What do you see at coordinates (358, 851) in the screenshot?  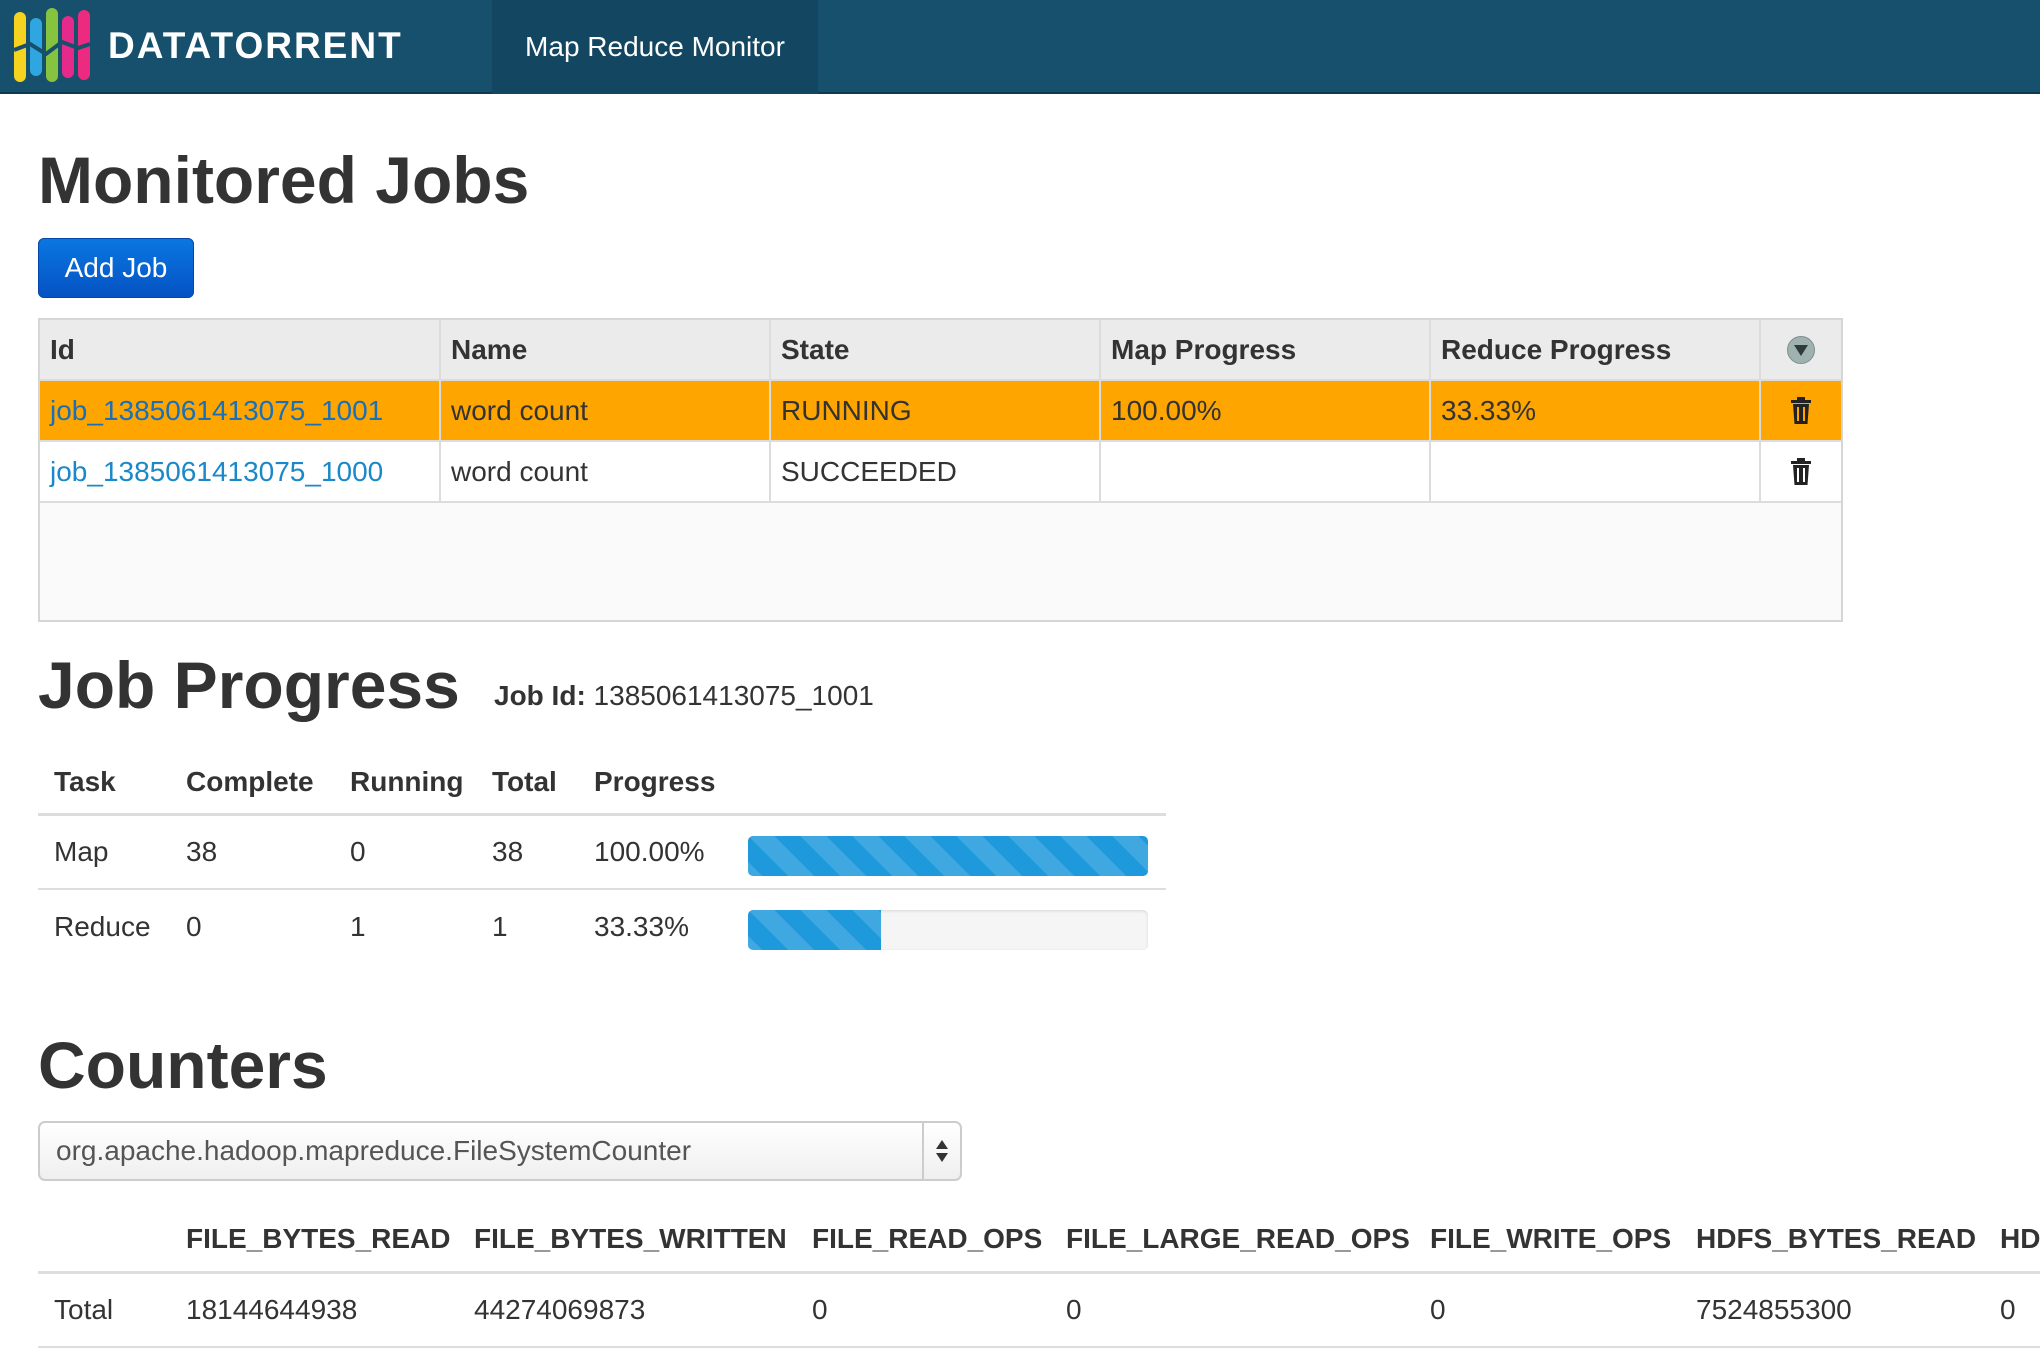 I see `task-running: 0` at bounding box center [358, 851].